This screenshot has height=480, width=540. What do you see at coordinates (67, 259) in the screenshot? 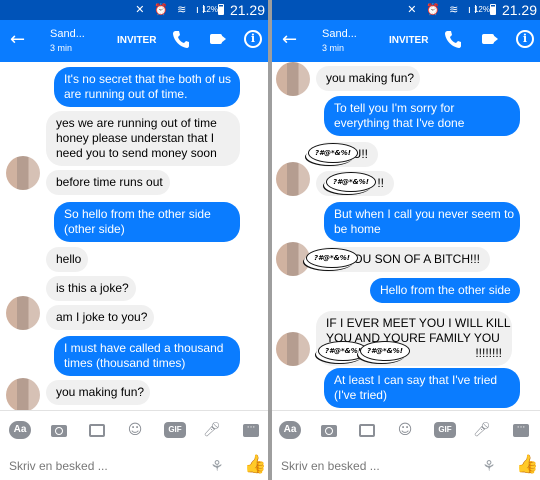
I see `incoming-message: hello` at bounding box center [67, 259].